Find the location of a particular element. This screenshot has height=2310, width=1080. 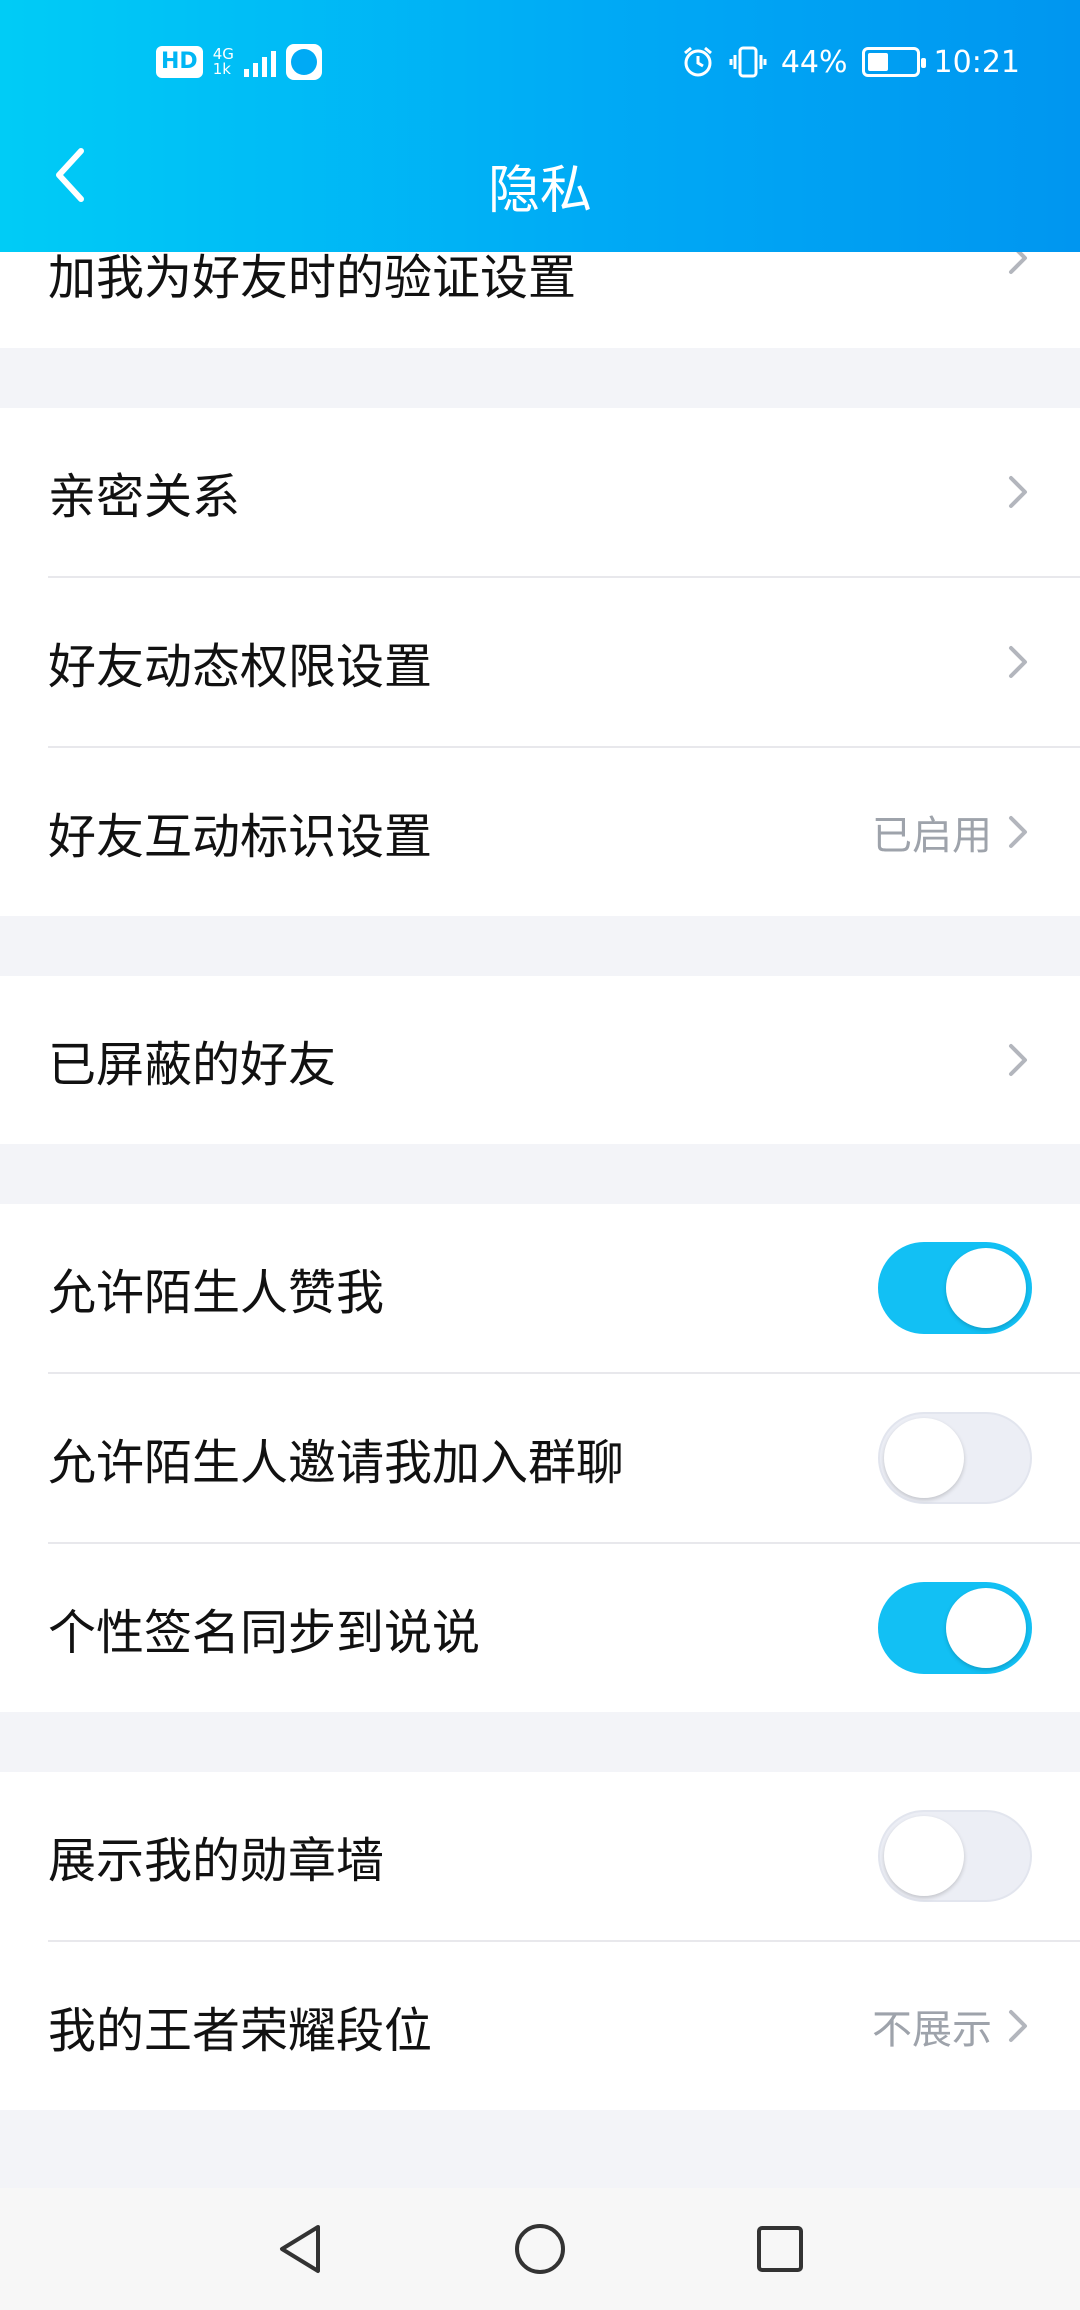

setting-label: 允许陌生人赞我 is located at coordinates (216, 1293).